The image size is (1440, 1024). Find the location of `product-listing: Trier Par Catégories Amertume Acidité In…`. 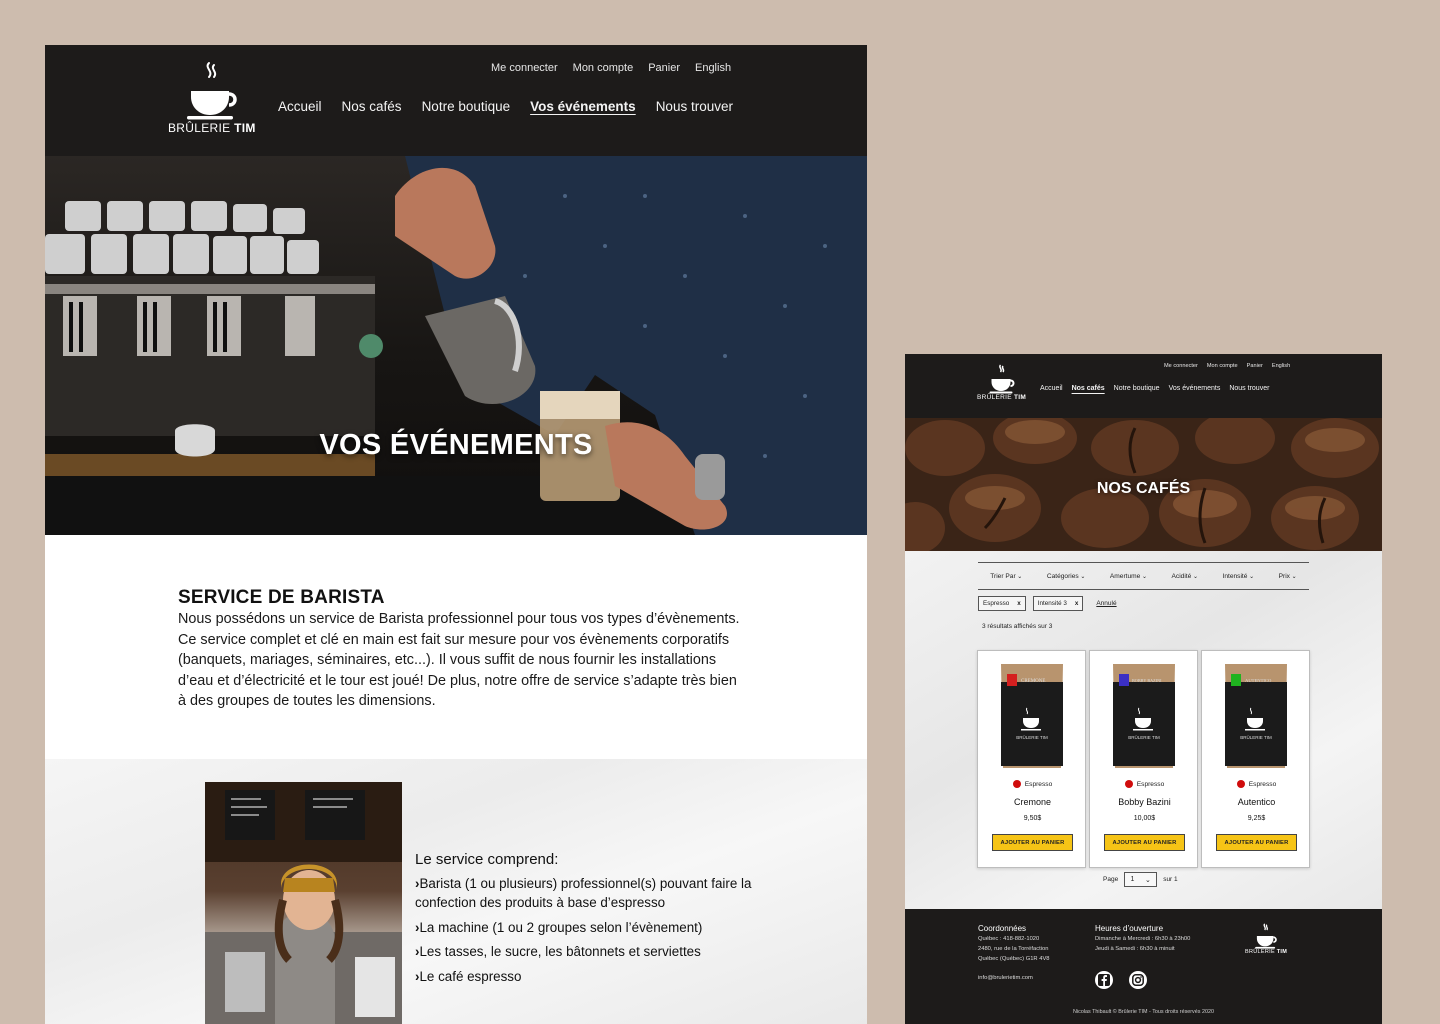

product-listing: Trier Par Catégories Amertume Acidité In… is located at coordinates (1143, 730).